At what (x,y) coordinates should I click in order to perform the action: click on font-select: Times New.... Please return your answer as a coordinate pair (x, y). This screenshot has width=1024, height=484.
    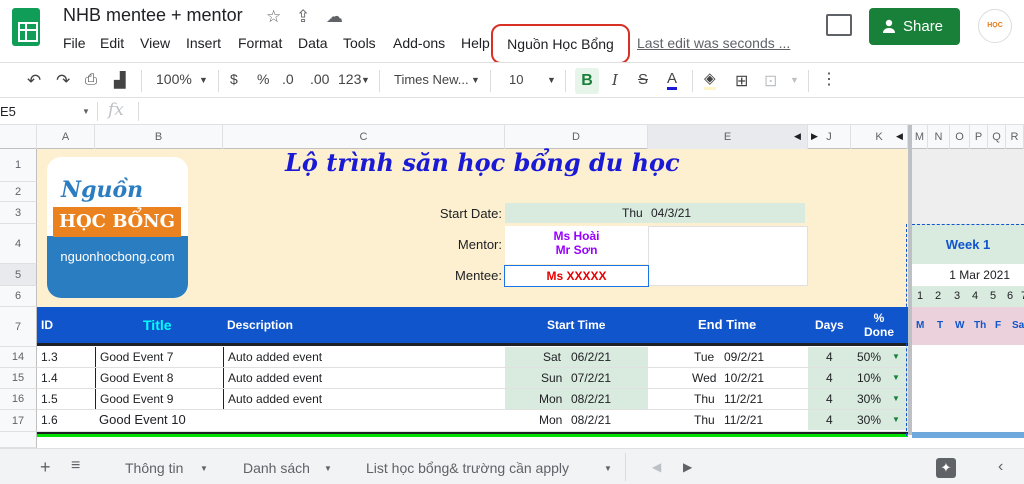
    Looking at the image, I should click on (431, 79).